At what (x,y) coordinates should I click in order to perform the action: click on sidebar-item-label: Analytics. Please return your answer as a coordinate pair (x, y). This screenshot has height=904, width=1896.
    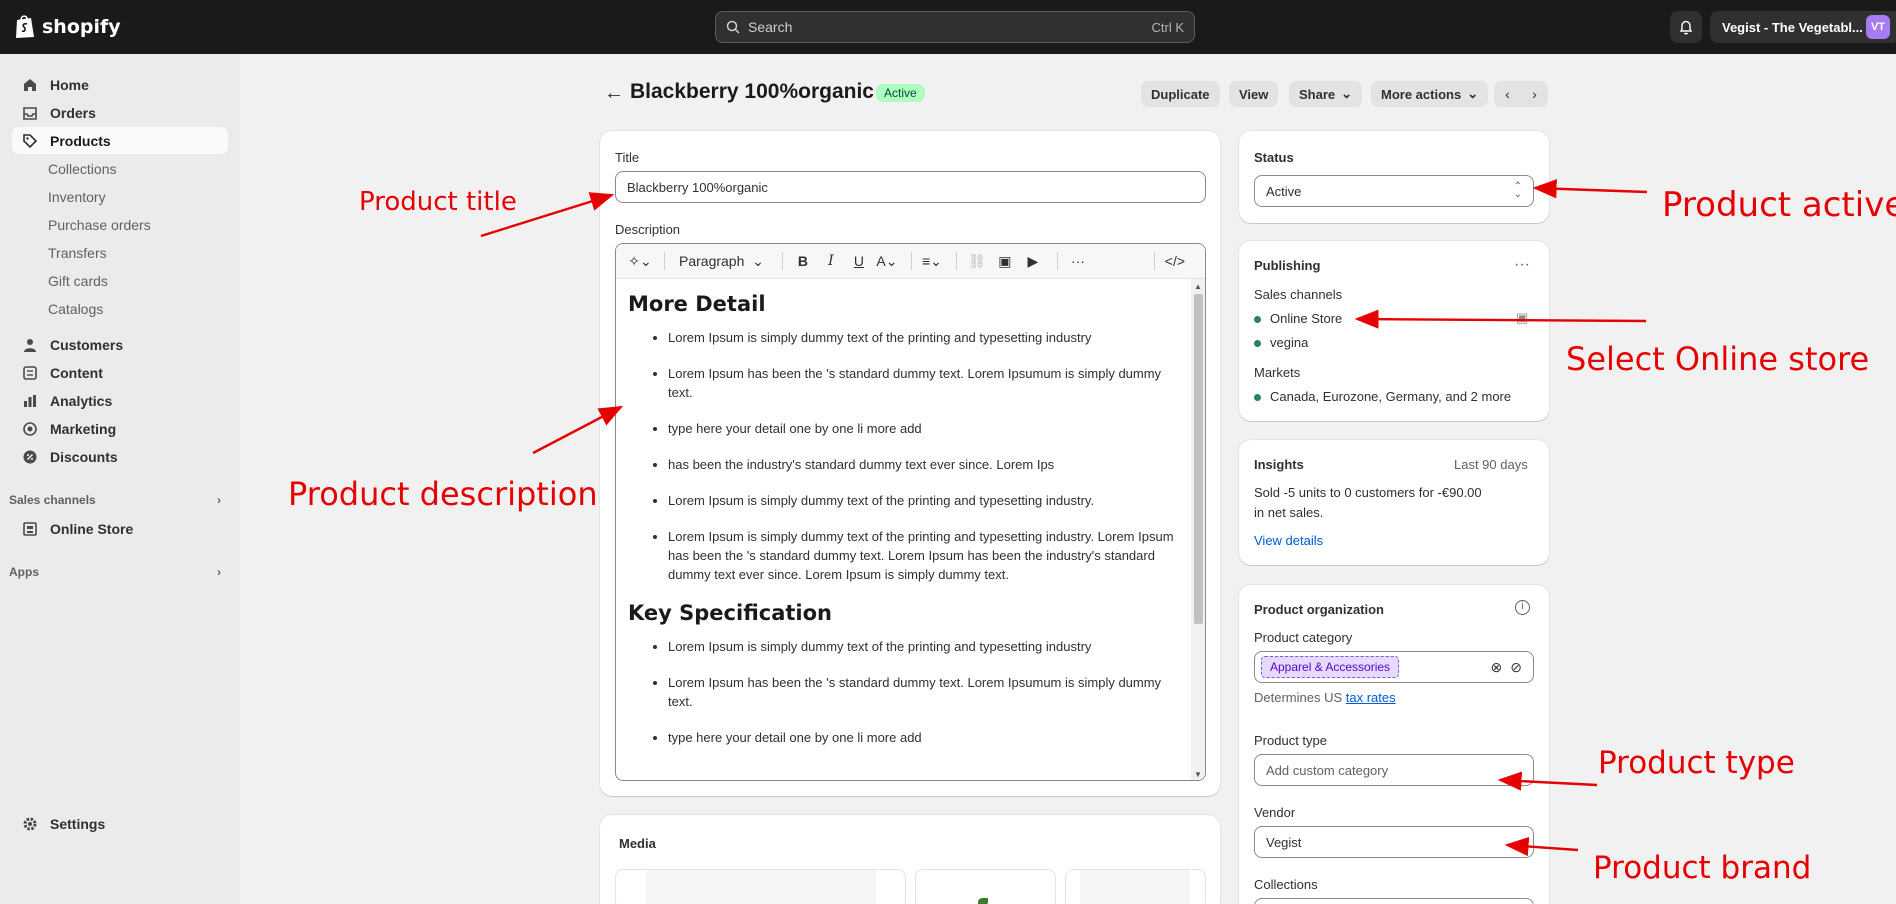
    Looking at the image, I should click on (81, 400).